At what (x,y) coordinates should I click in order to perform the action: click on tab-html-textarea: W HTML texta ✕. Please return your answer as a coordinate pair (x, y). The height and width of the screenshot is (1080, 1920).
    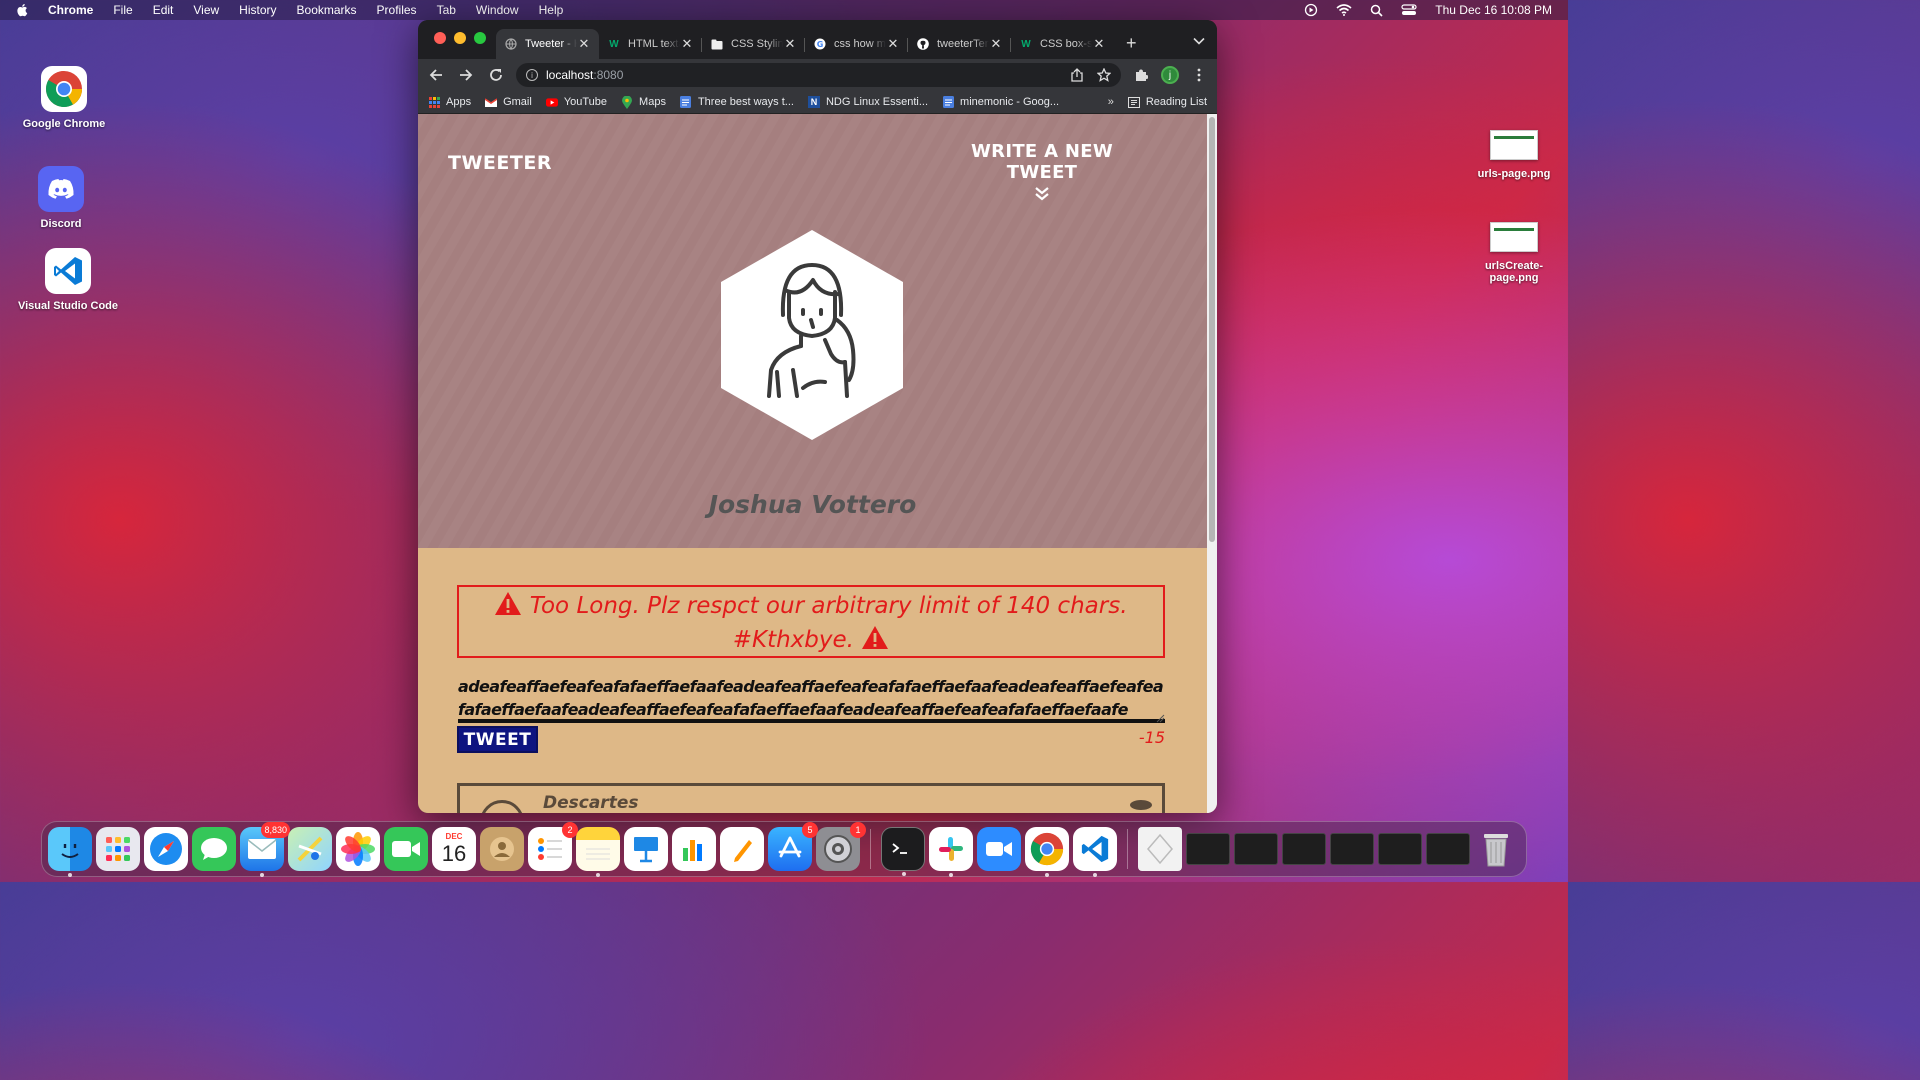
    Looking at the image, I should click on (650, 44).